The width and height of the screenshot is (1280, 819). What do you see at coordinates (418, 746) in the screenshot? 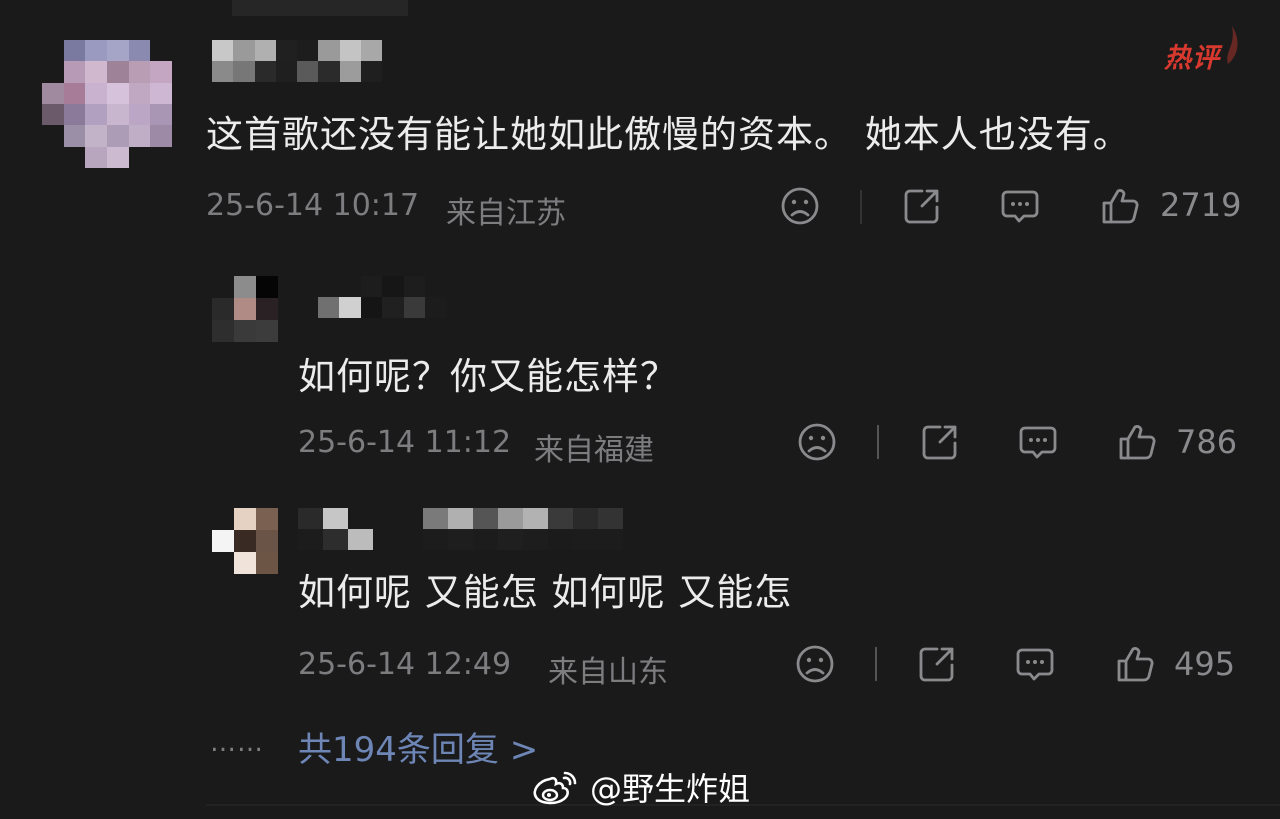
I see `view-more-replies-link: 共194条回复 >` at bounding box center [418, 746].